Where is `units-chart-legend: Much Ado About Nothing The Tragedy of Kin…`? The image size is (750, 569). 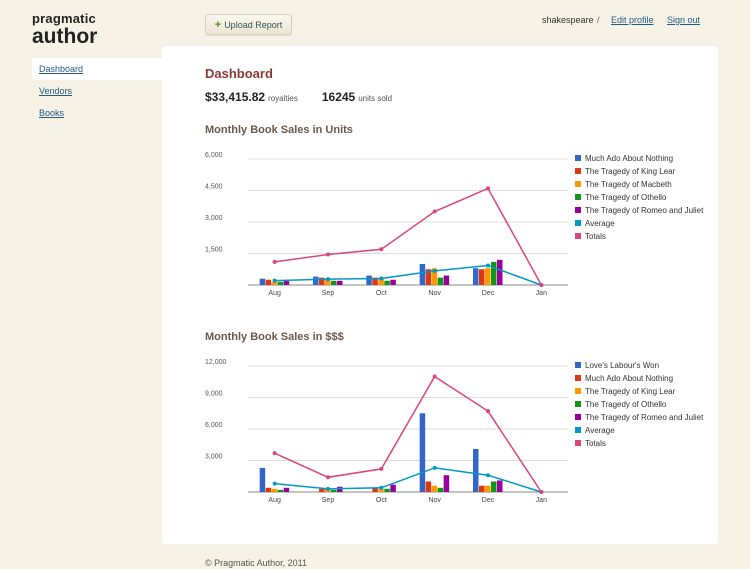 units-chart-legend: Much Ado About Nothing The Tragedy of Kin… is located at coordinates (640, 198).